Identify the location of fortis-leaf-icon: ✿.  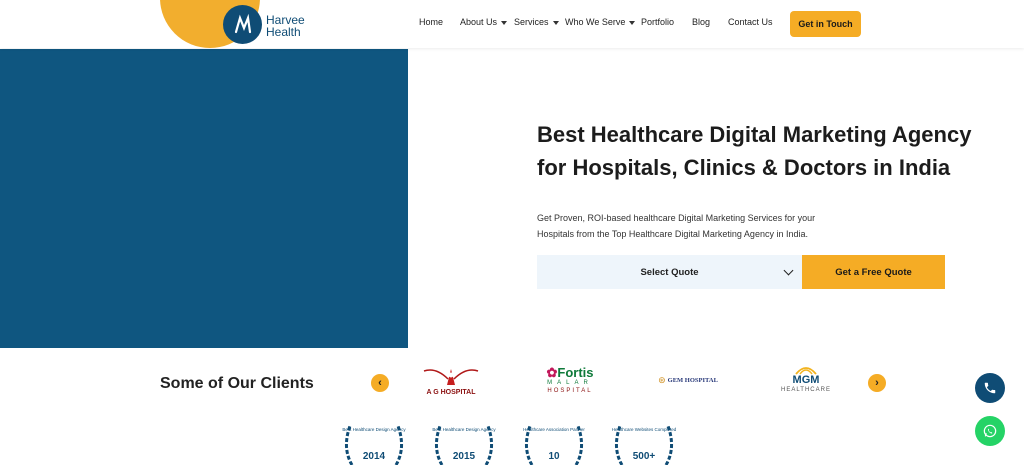
(552, 372).